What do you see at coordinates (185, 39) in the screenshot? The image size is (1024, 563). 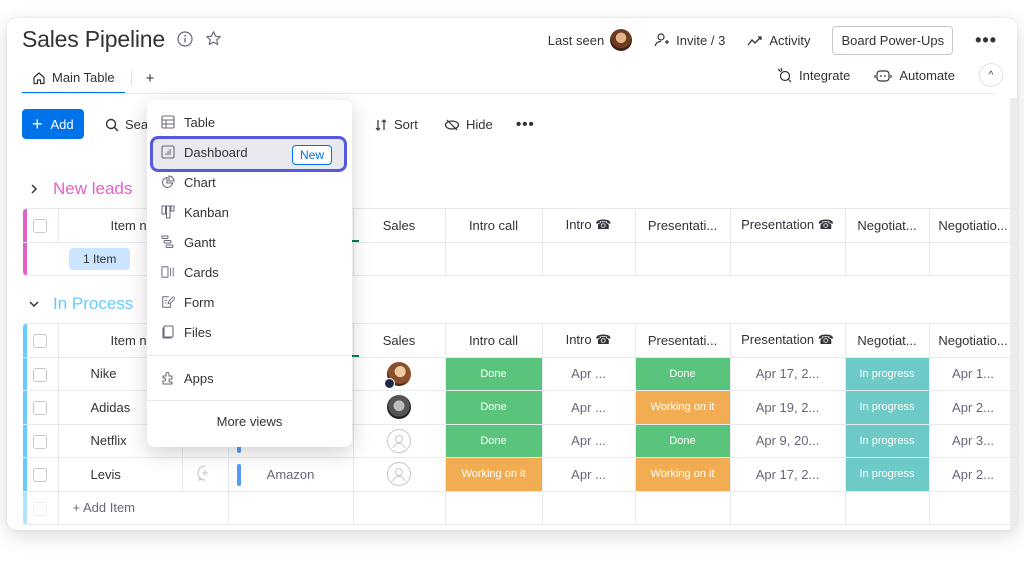 I see `info-icon` at bounding box center [185, 39].